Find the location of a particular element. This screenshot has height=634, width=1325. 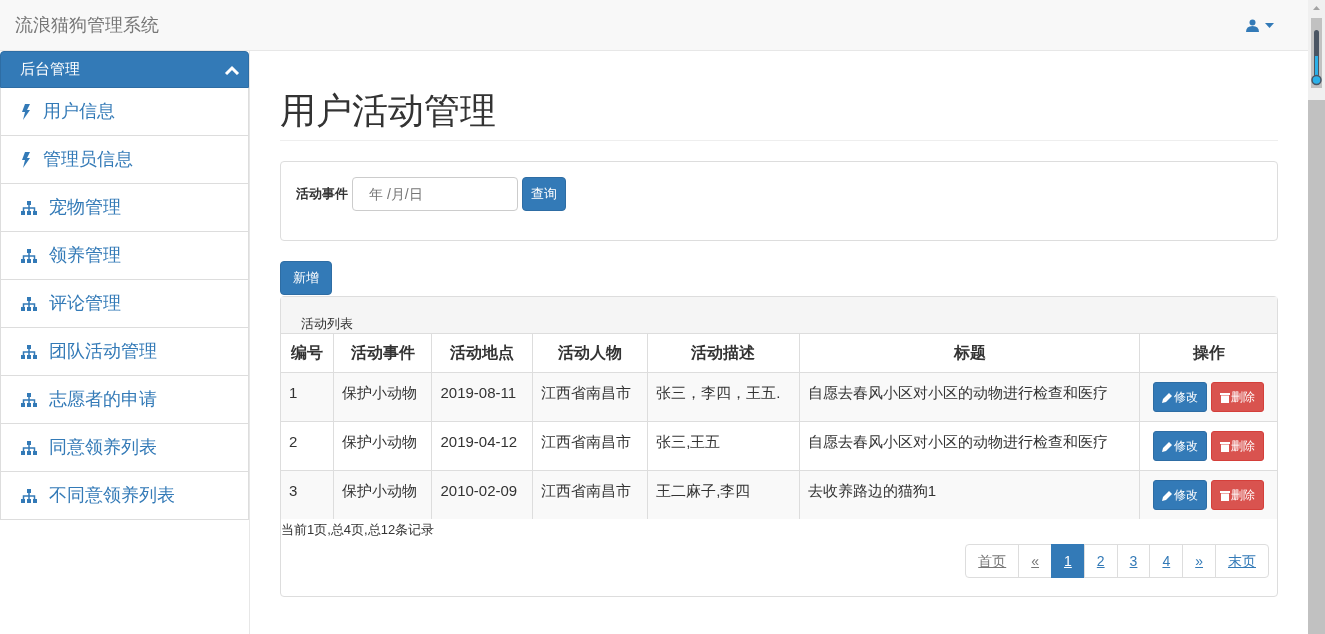

sidebar-item: 评论管理 is located at coordinates (124, 304).